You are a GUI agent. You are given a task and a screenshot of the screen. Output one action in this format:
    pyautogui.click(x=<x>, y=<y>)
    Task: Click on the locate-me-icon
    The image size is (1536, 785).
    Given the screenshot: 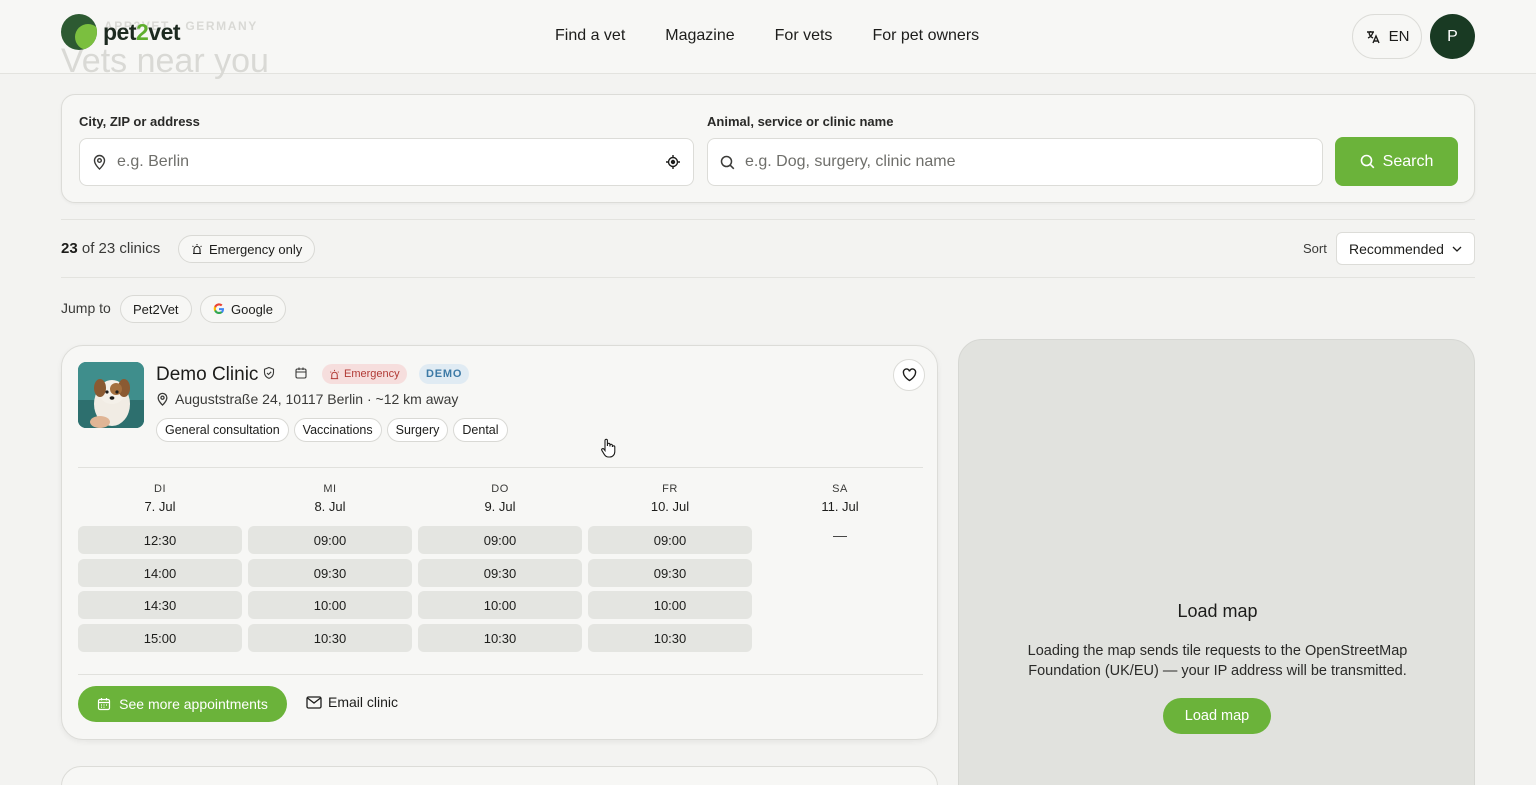 What is the action you would take?
    pyautogui.click(x=673, y=162)
    